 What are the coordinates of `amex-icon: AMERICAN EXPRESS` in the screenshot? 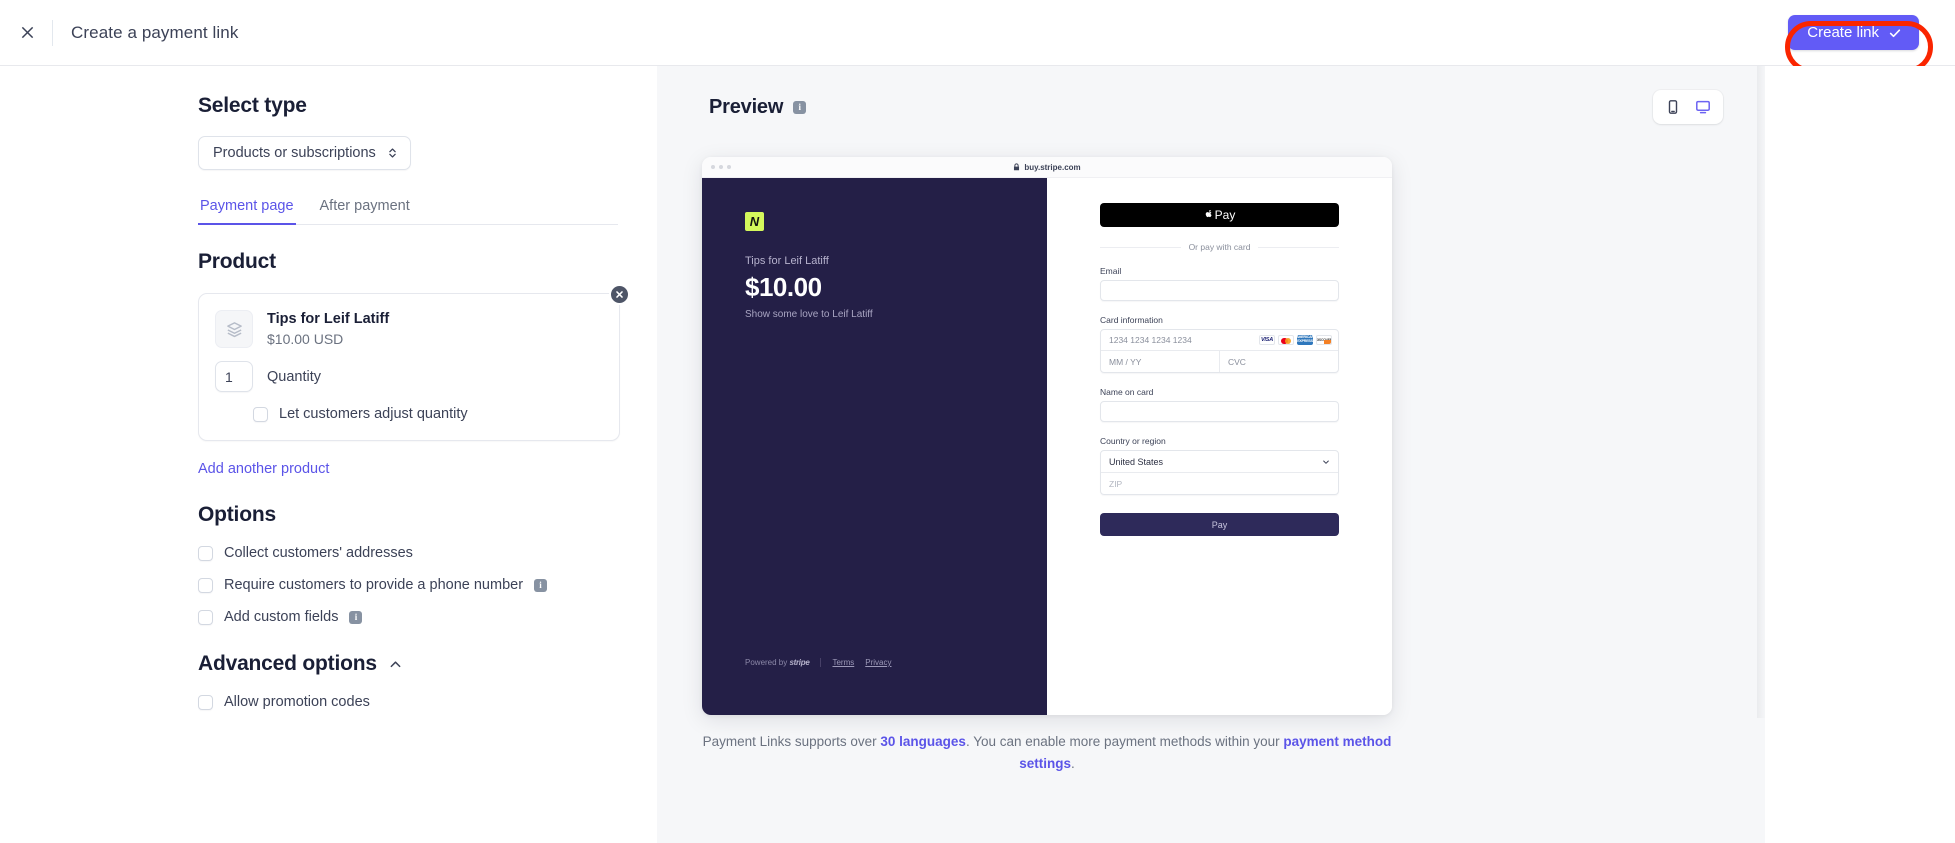 It's located at (1305, 340).